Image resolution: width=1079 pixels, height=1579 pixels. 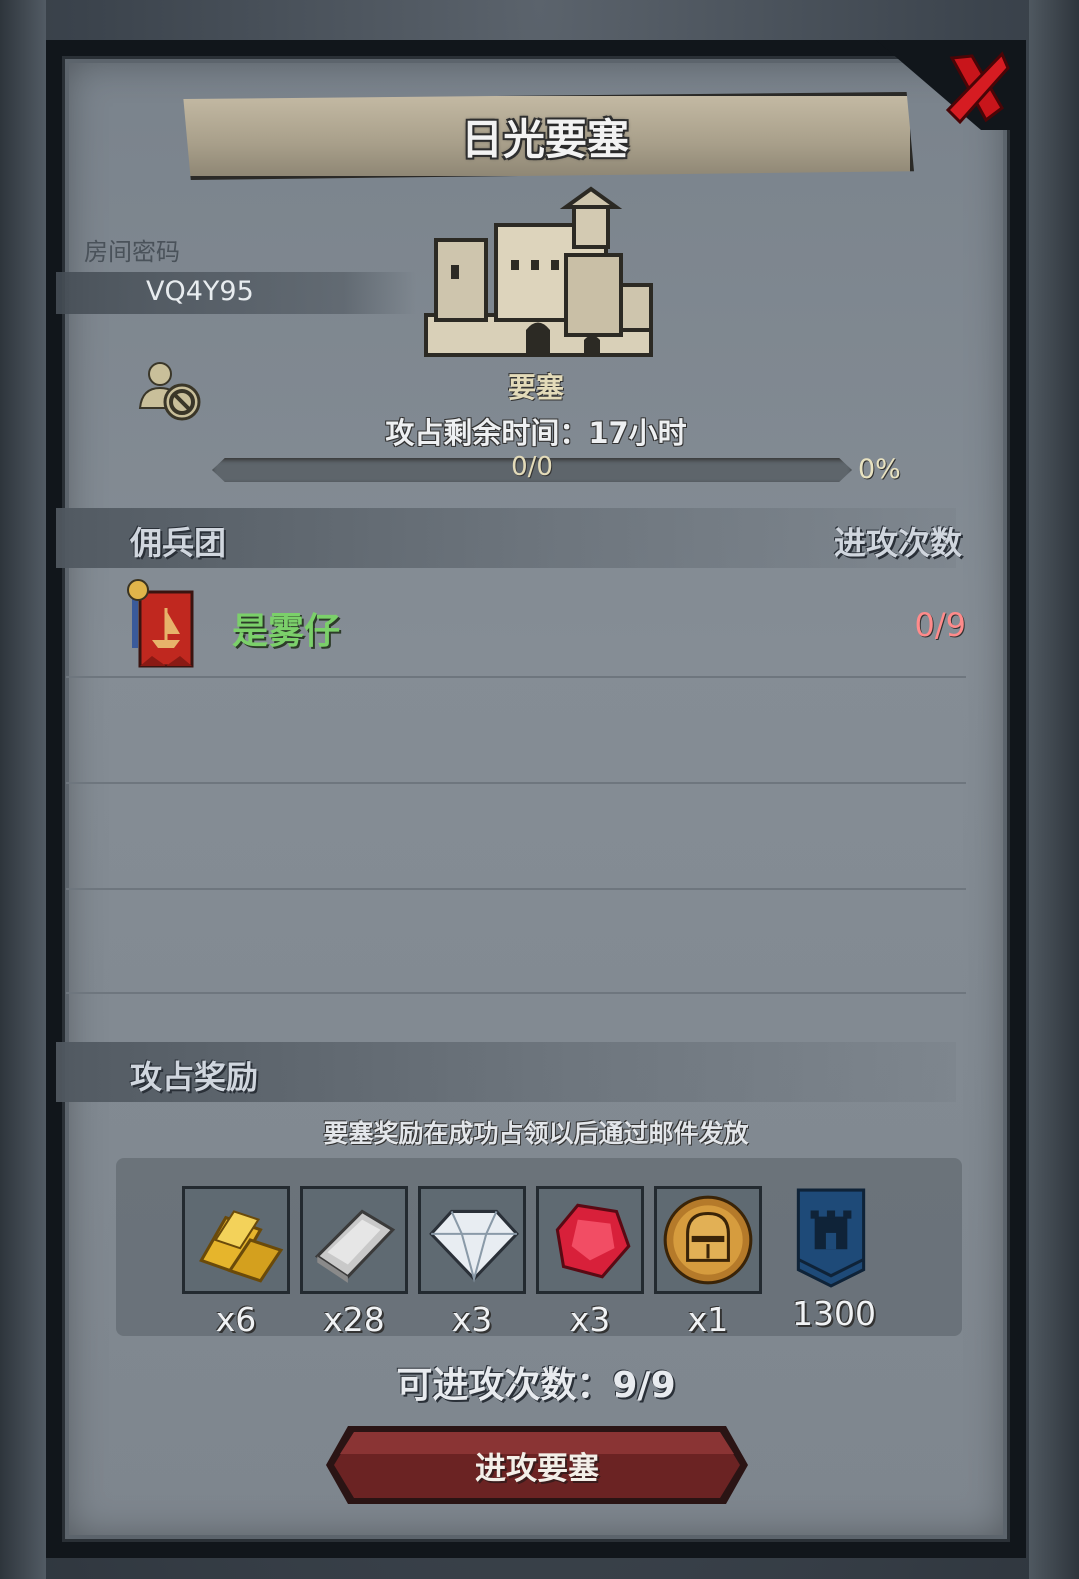 What do you see at coordinates (472, 1240) in the screenshot?
I see `diamond-icon` at bounding box center [472, 1240].